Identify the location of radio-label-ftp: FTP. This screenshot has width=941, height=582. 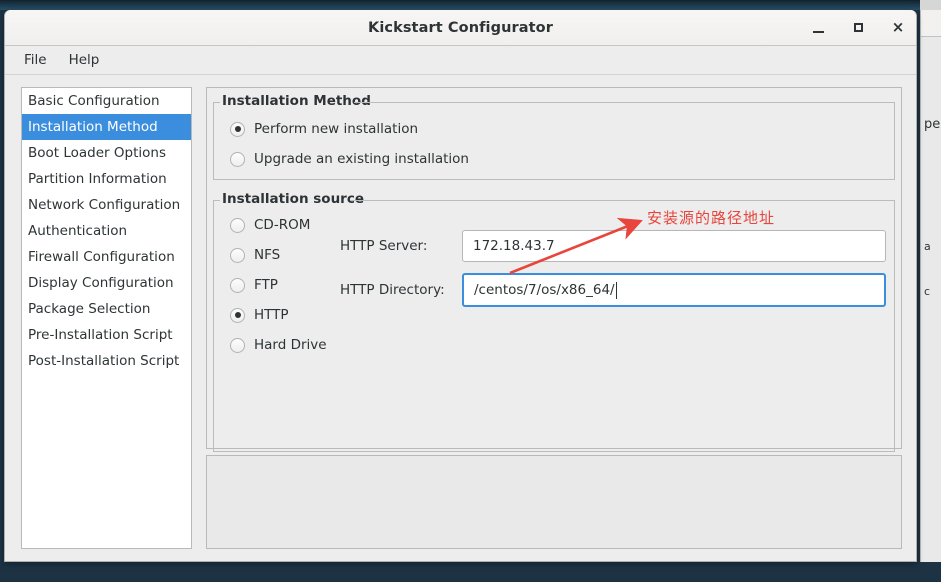
(266, 285).